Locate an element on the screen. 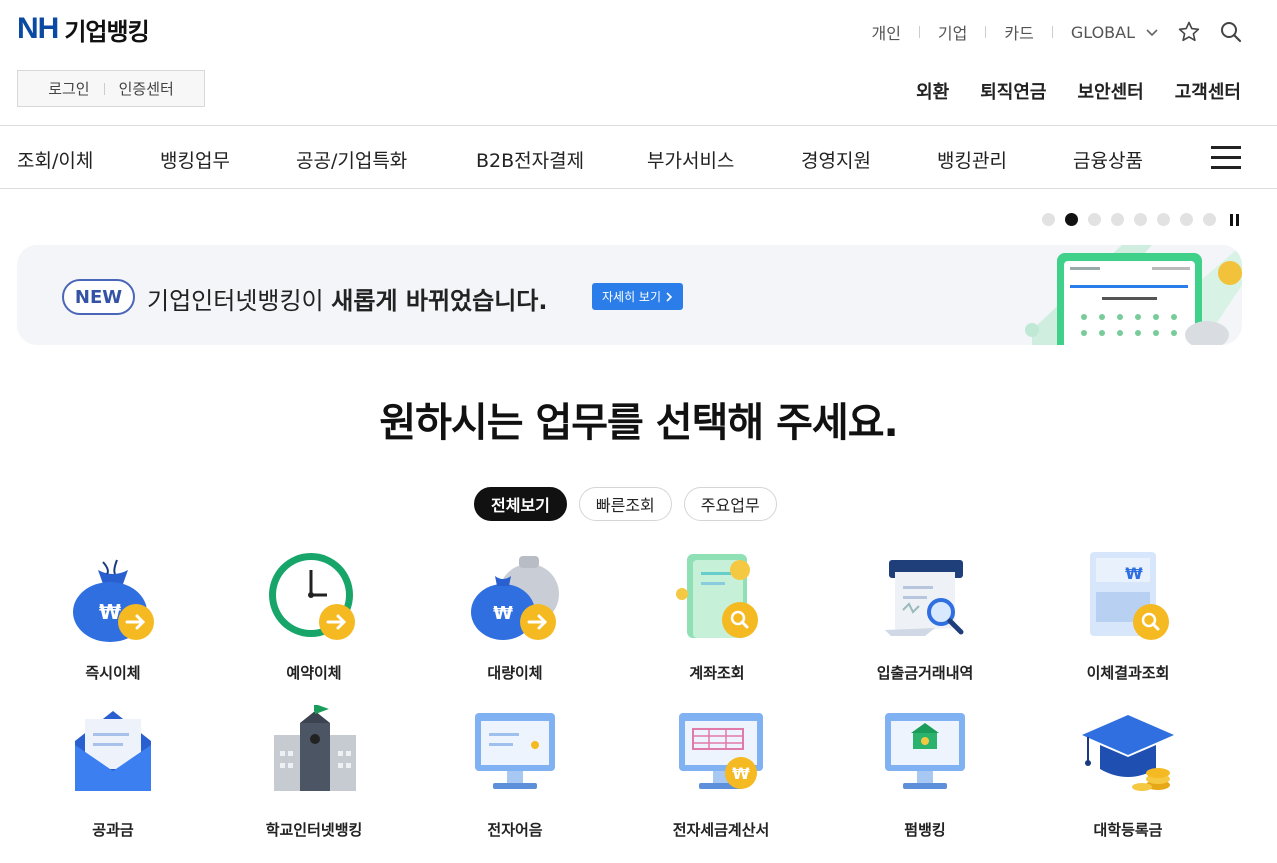 The image size is (1277, 863). account-book-search-icon is located at coordinates (717, 596).